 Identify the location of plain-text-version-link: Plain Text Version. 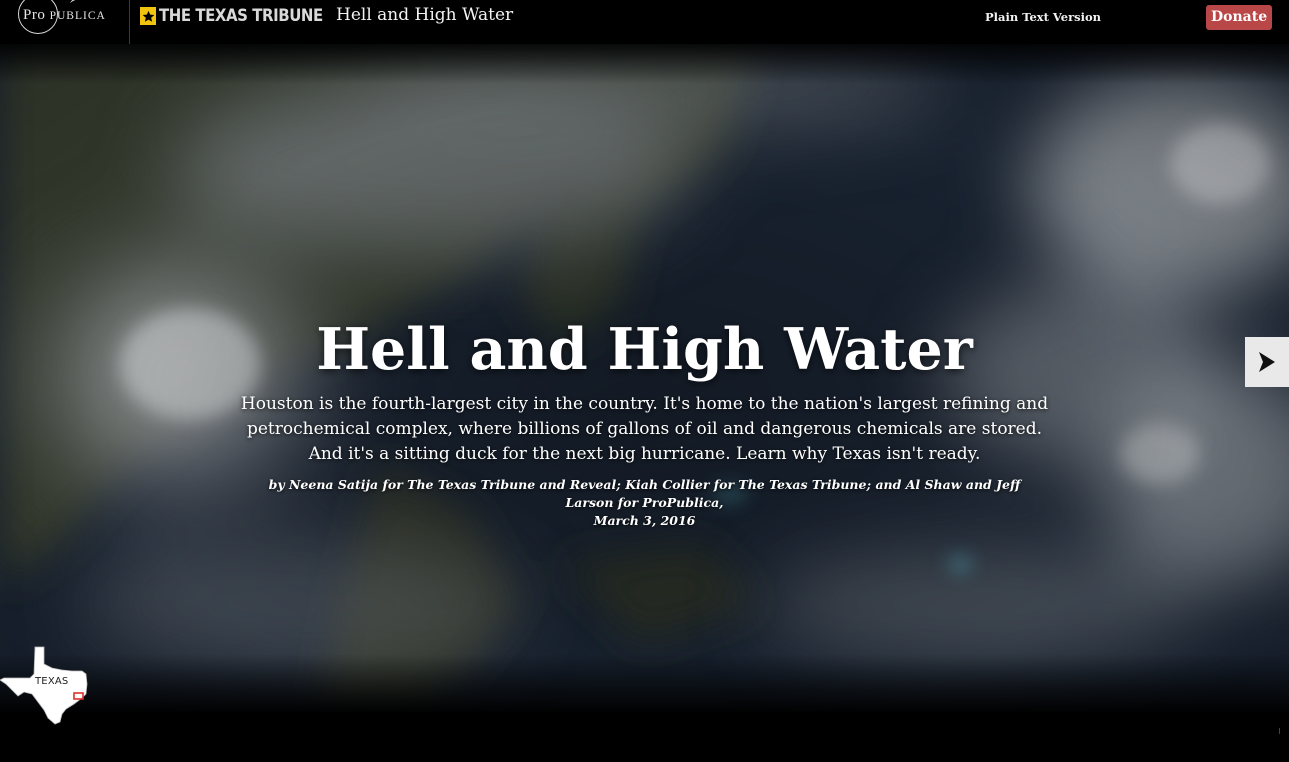
(1043, 17).